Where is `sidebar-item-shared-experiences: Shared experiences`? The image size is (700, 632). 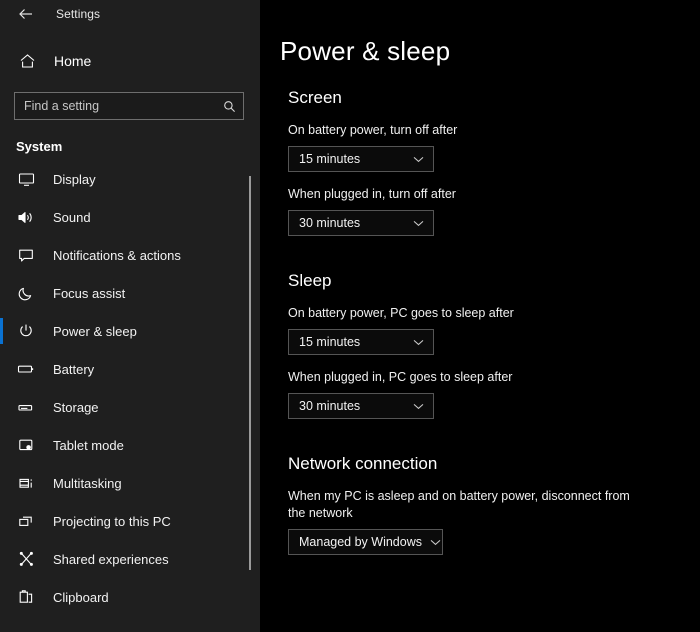 sidebar-item-shared-experiences: Shared experiences is located at coordinates (130, 559).